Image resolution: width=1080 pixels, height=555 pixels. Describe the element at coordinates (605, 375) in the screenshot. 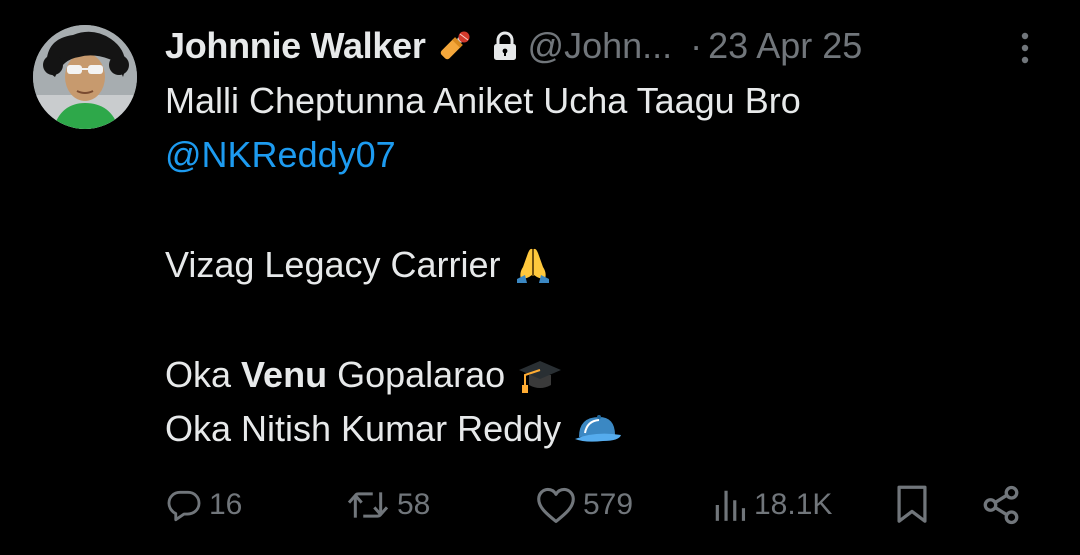

I see `post-line: Oka Venu Gopalarao` at that location.